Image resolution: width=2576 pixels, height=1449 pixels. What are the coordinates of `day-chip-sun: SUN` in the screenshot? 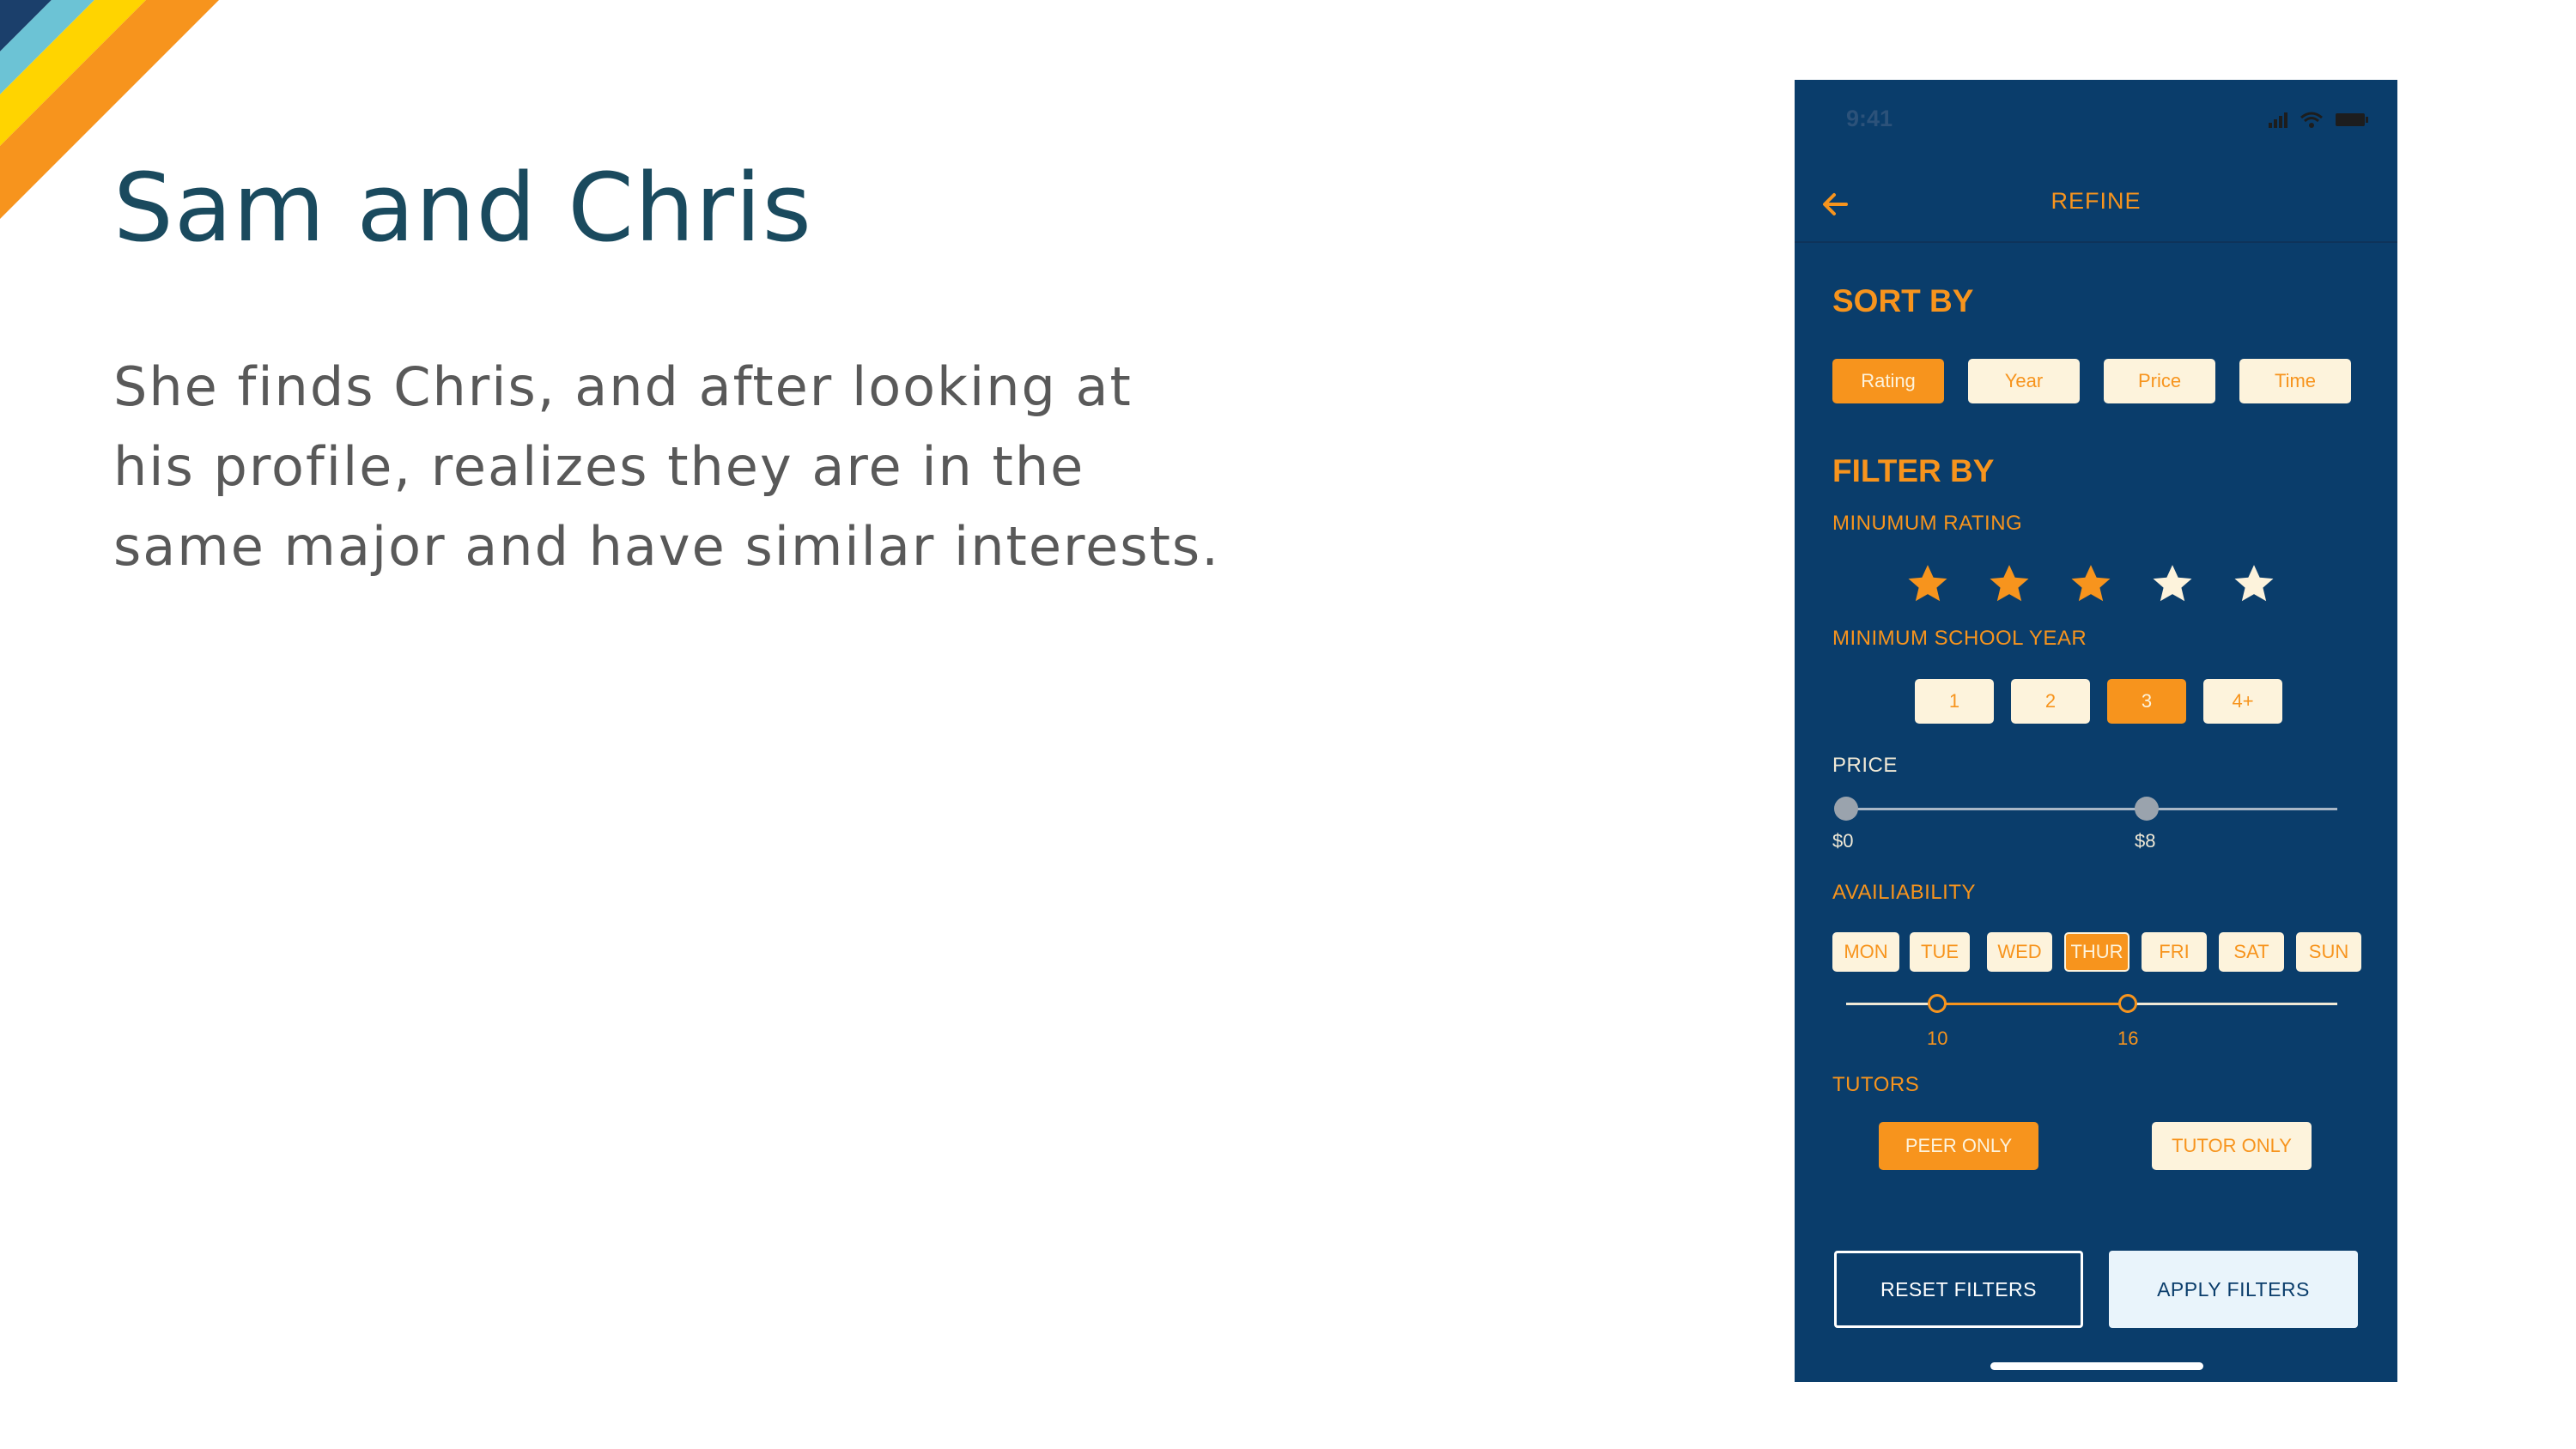 It's located at (2328, 952).